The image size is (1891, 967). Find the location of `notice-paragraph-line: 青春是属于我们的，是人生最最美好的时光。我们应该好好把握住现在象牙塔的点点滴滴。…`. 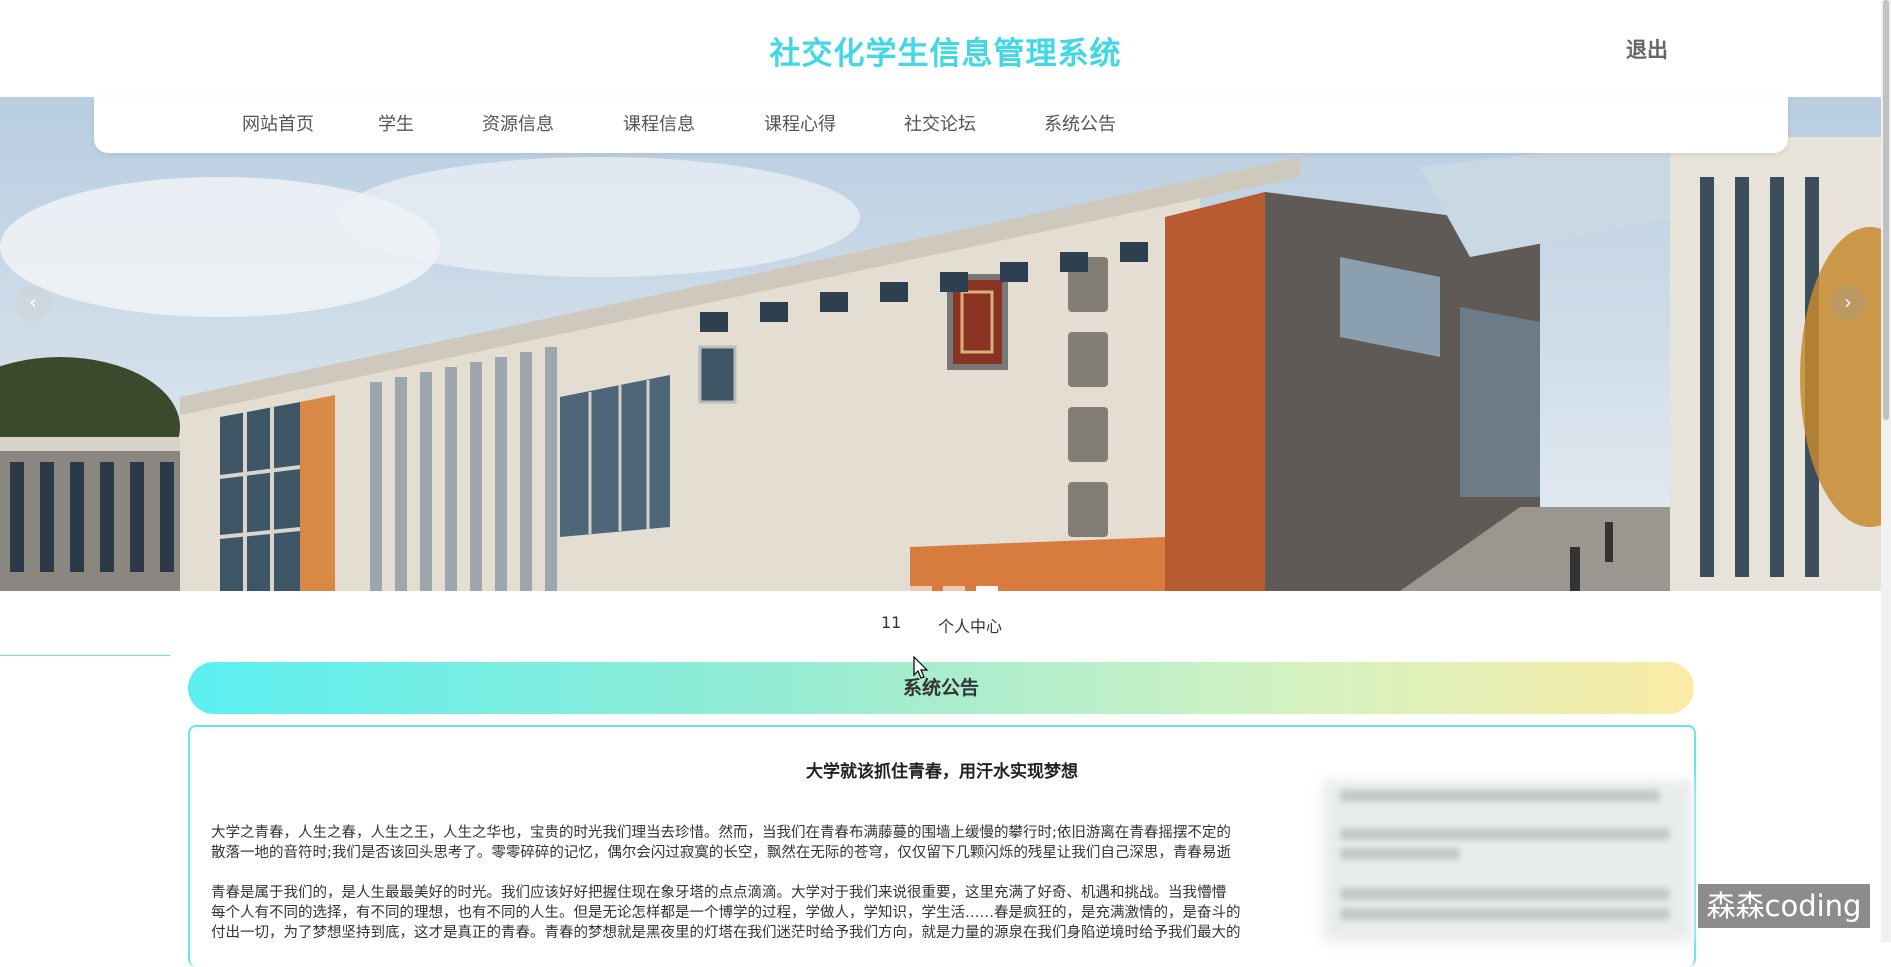

notice-paragraph-line: 青春是属于我们的，是人生最最美好的时光。我们应该好好把握住现在象牙塔的点点滴滴。… is located at coordinates (718, 893).